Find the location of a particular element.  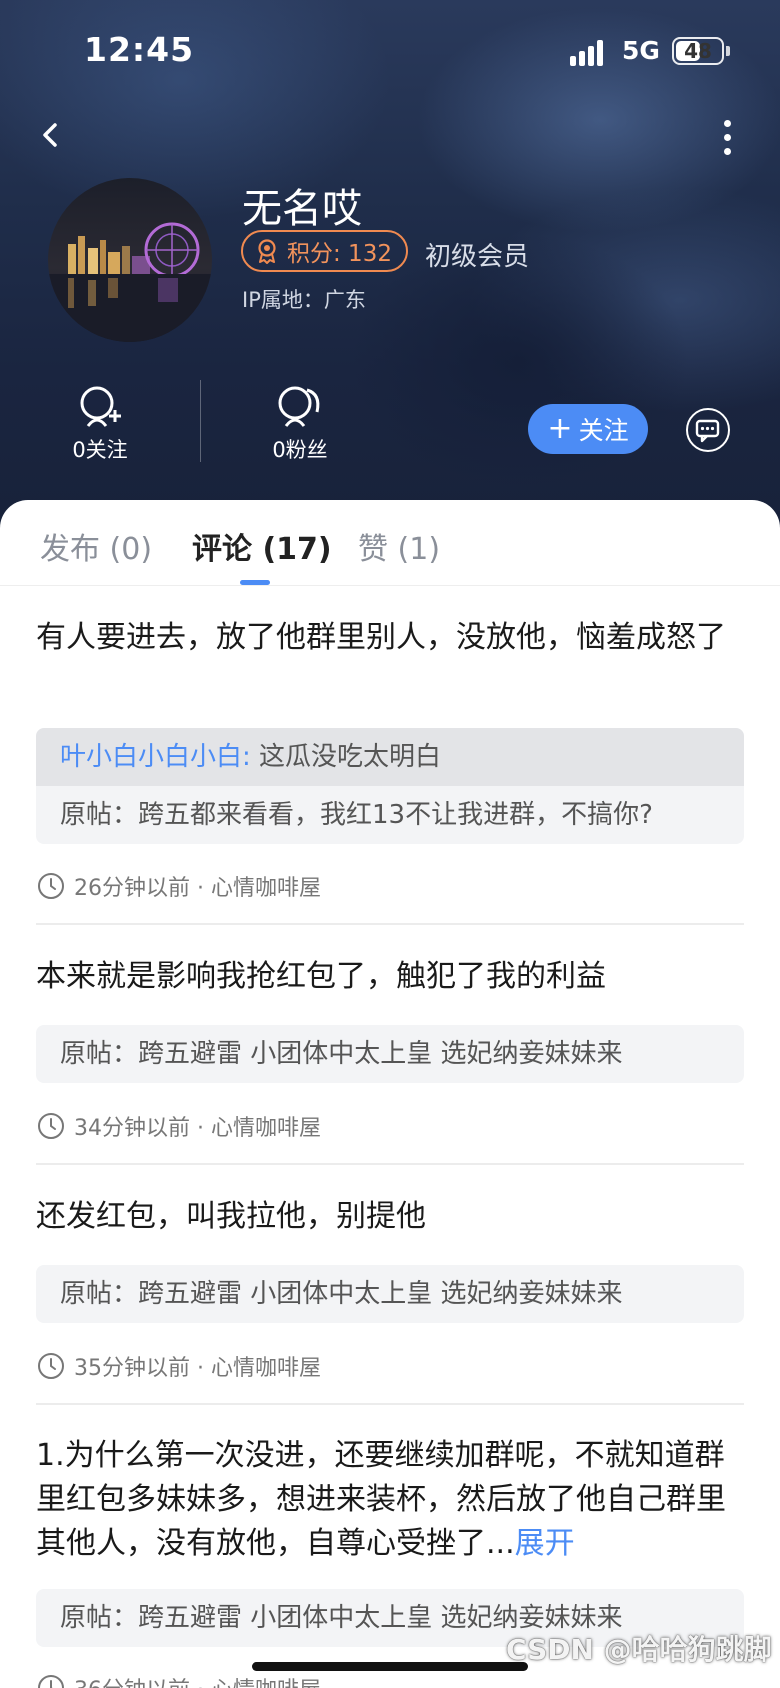

comment-item: 本来就是影响我抢红包了，触犯了我的利益 is located at coordinates (390, 977).